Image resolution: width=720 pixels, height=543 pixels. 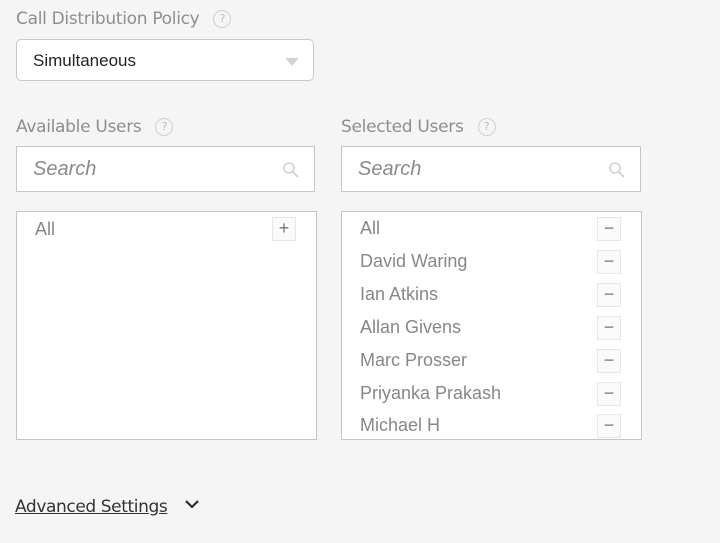 I want to click on dropdown-caret-icon, so click(x=292, y=62).